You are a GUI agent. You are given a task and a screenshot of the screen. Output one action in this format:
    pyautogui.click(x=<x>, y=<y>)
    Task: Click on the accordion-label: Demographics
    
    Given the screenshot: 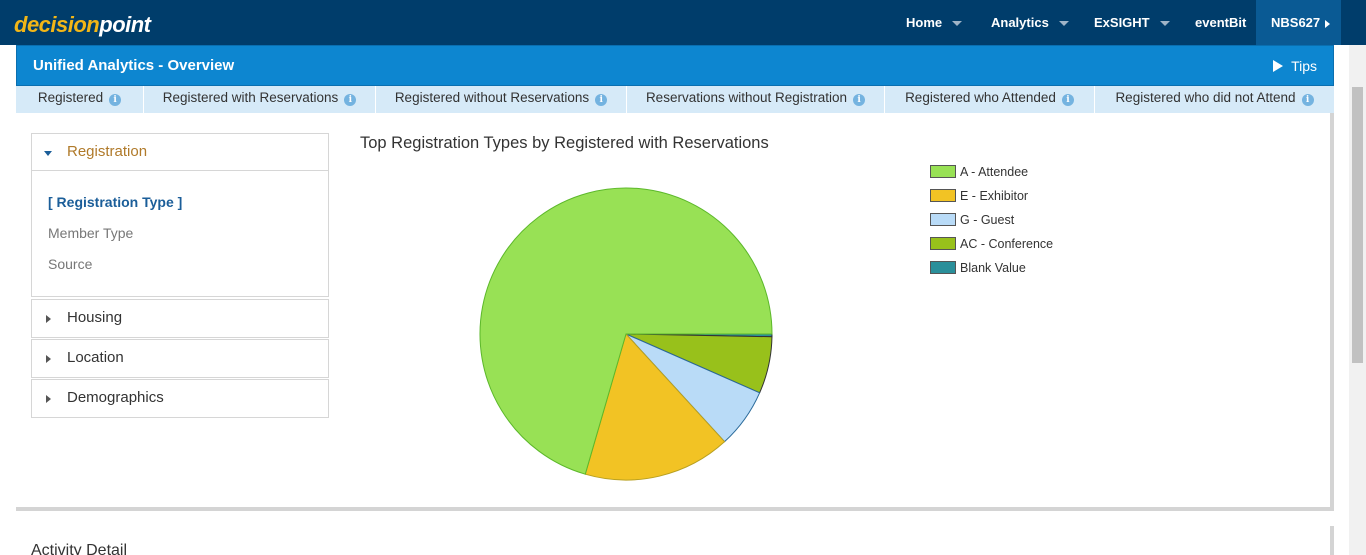 What is the action you would take?
    pyautogui.click(x=115, y=397)
    